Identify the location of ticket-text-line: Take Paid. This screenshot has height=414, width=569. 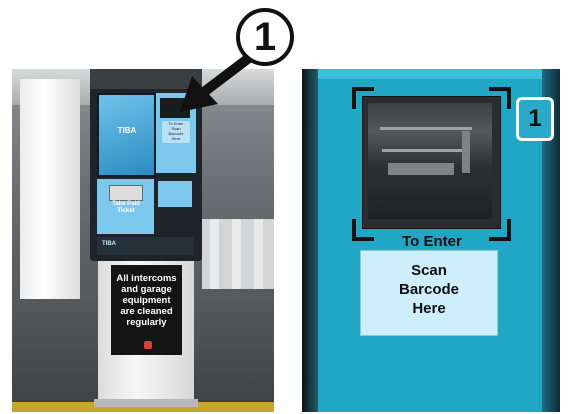
(126, 204).